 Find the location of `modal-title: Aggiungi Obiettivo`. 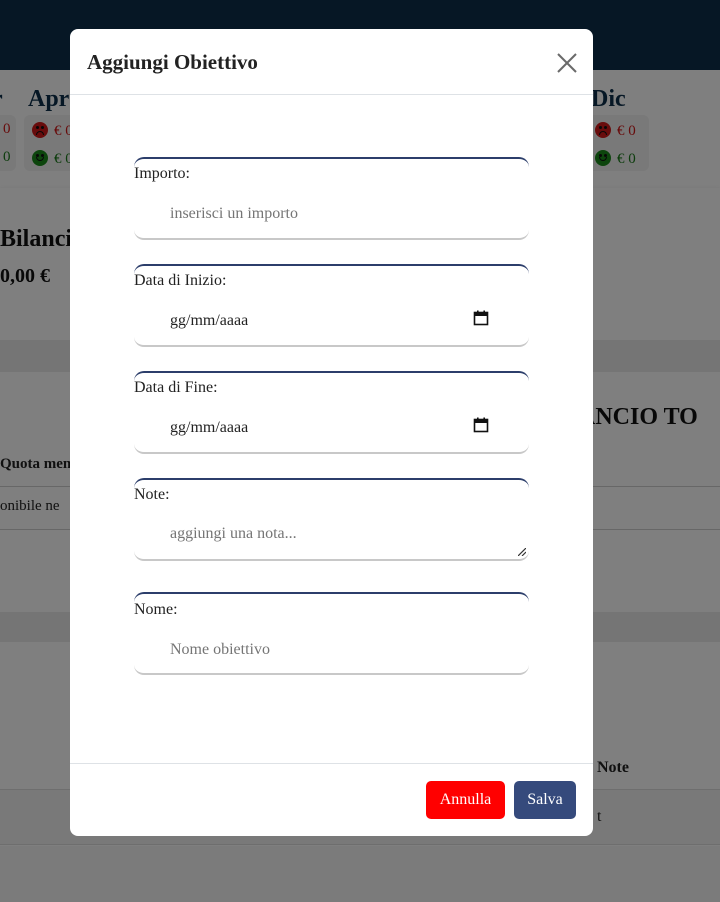

modal-title: Aggiungi Obiettivo is located at coordinates (172, 62).